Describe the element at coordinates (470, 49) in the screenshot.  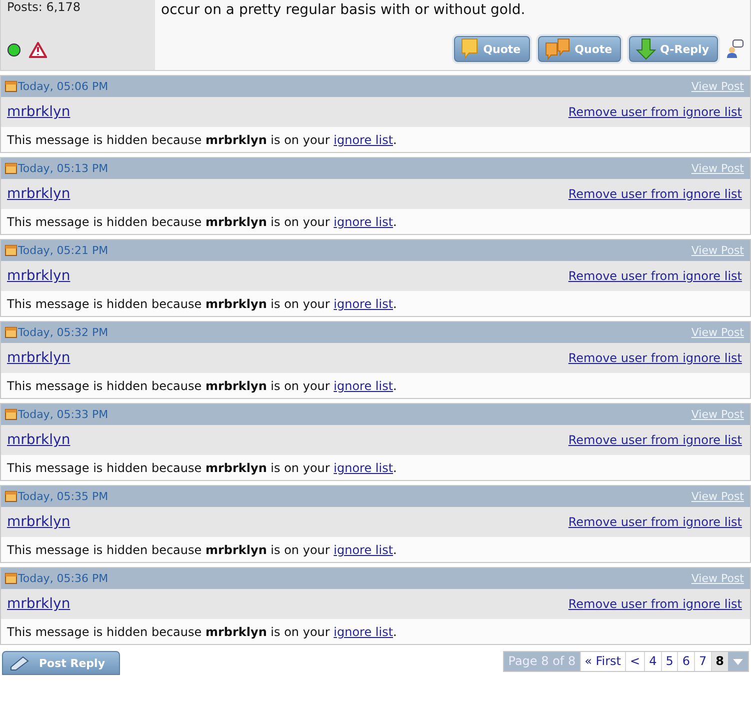
I see `speech-bubble-icon` at that location.